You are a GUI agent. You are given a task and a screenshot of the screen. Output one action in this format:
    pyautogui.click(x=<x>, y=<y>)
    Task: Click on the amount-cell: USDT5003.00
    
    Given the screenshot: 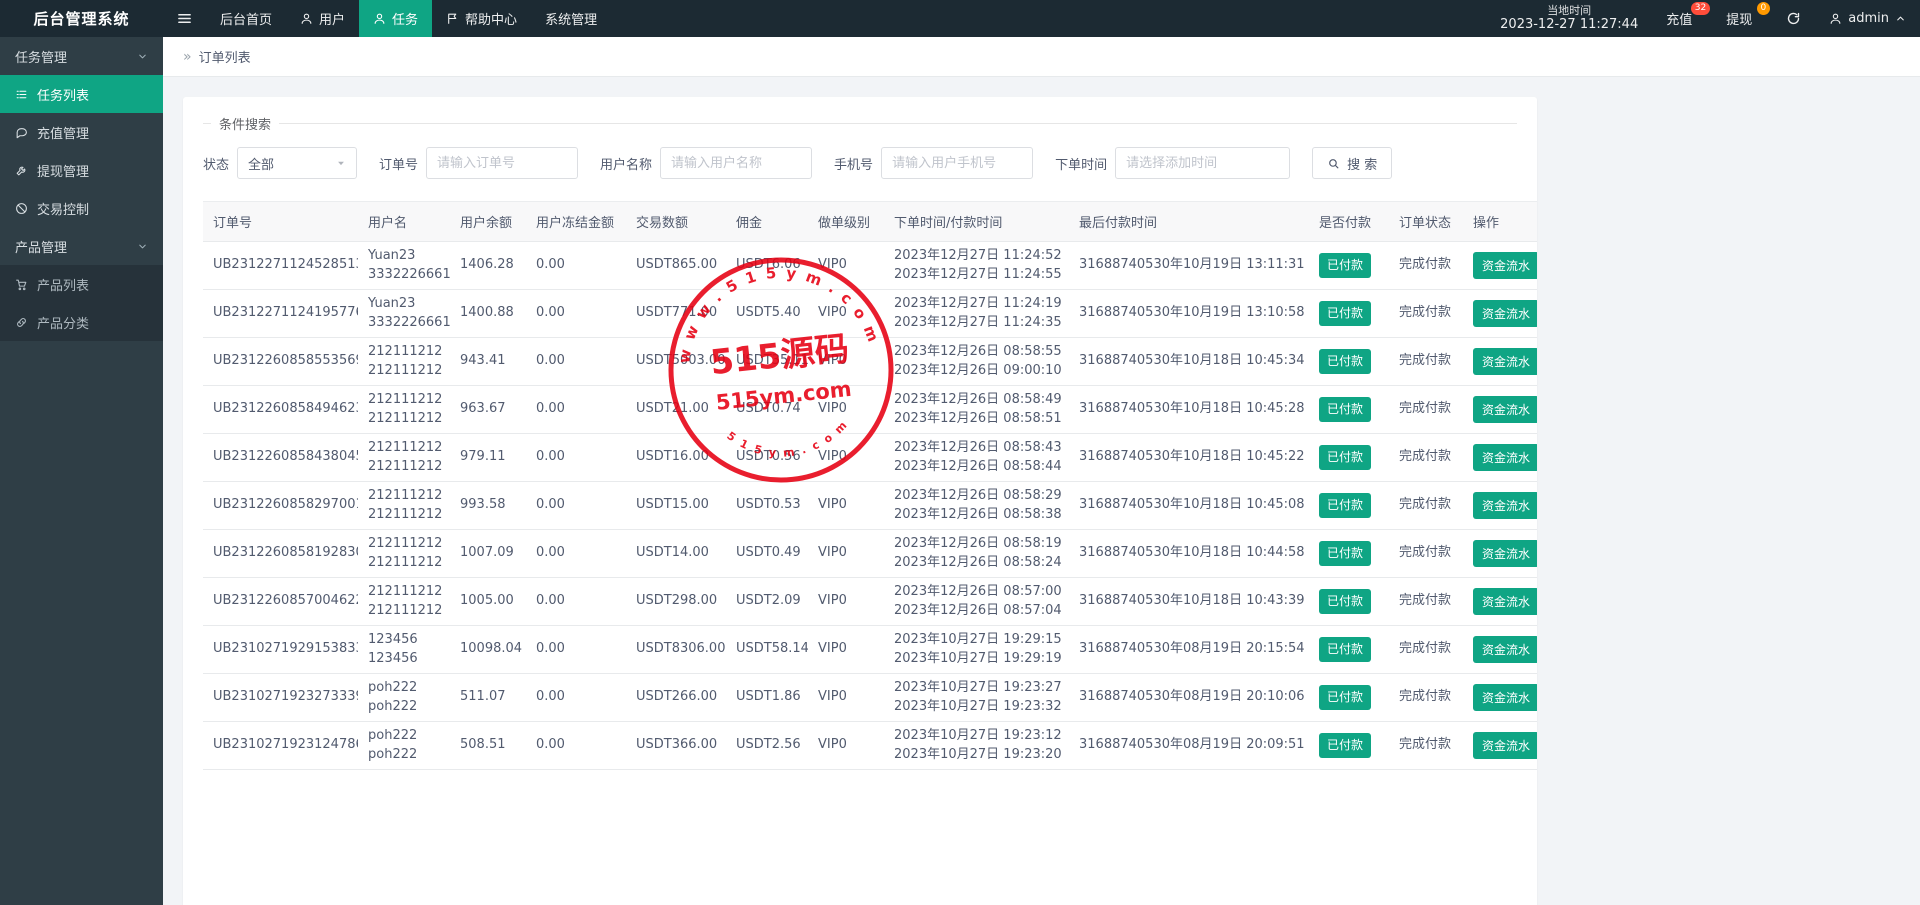 What is the action you would take?
    pyautogui.click(x=676, y=361)
    